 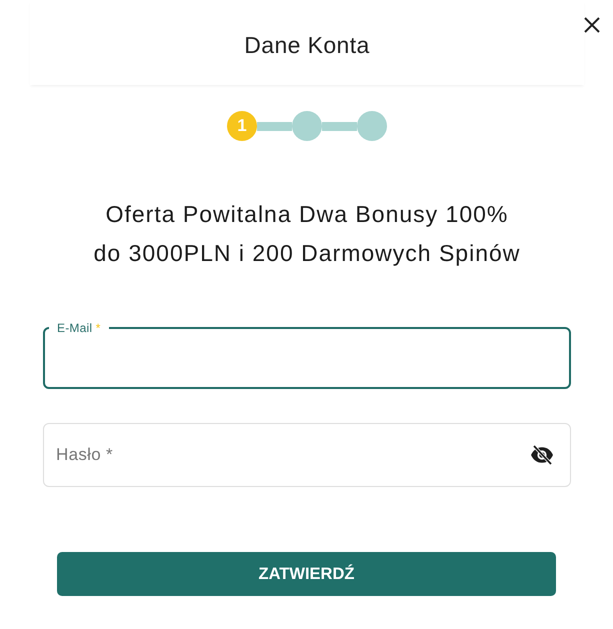 I want to click on eye-slash-icon, so click(x=542, y=455).